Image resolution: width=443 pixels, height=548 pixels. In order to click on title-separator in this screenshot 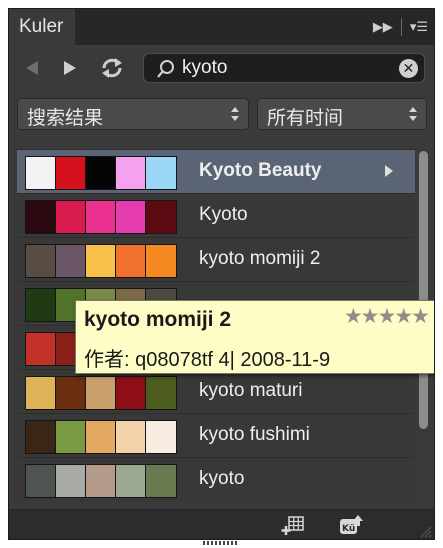, I will do `click(401, 27)`.